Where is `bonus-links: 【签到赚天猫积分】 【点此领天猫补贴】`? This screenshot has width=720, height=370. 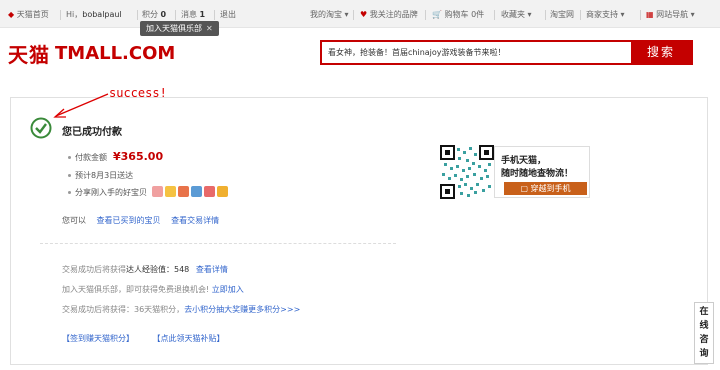 bonus-links: 【签到赚天猫积分】 【点此领天猫补贴】 is located at coordinates (143, 339).